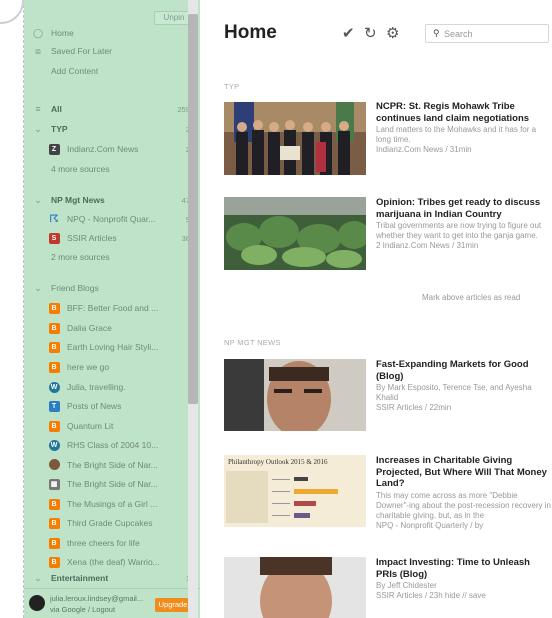 The width and height of the screenshot is (552, 618). Describe the element at coordinates (436, 33) in the screenshot. I see `search-icon: ⚲` at that location.